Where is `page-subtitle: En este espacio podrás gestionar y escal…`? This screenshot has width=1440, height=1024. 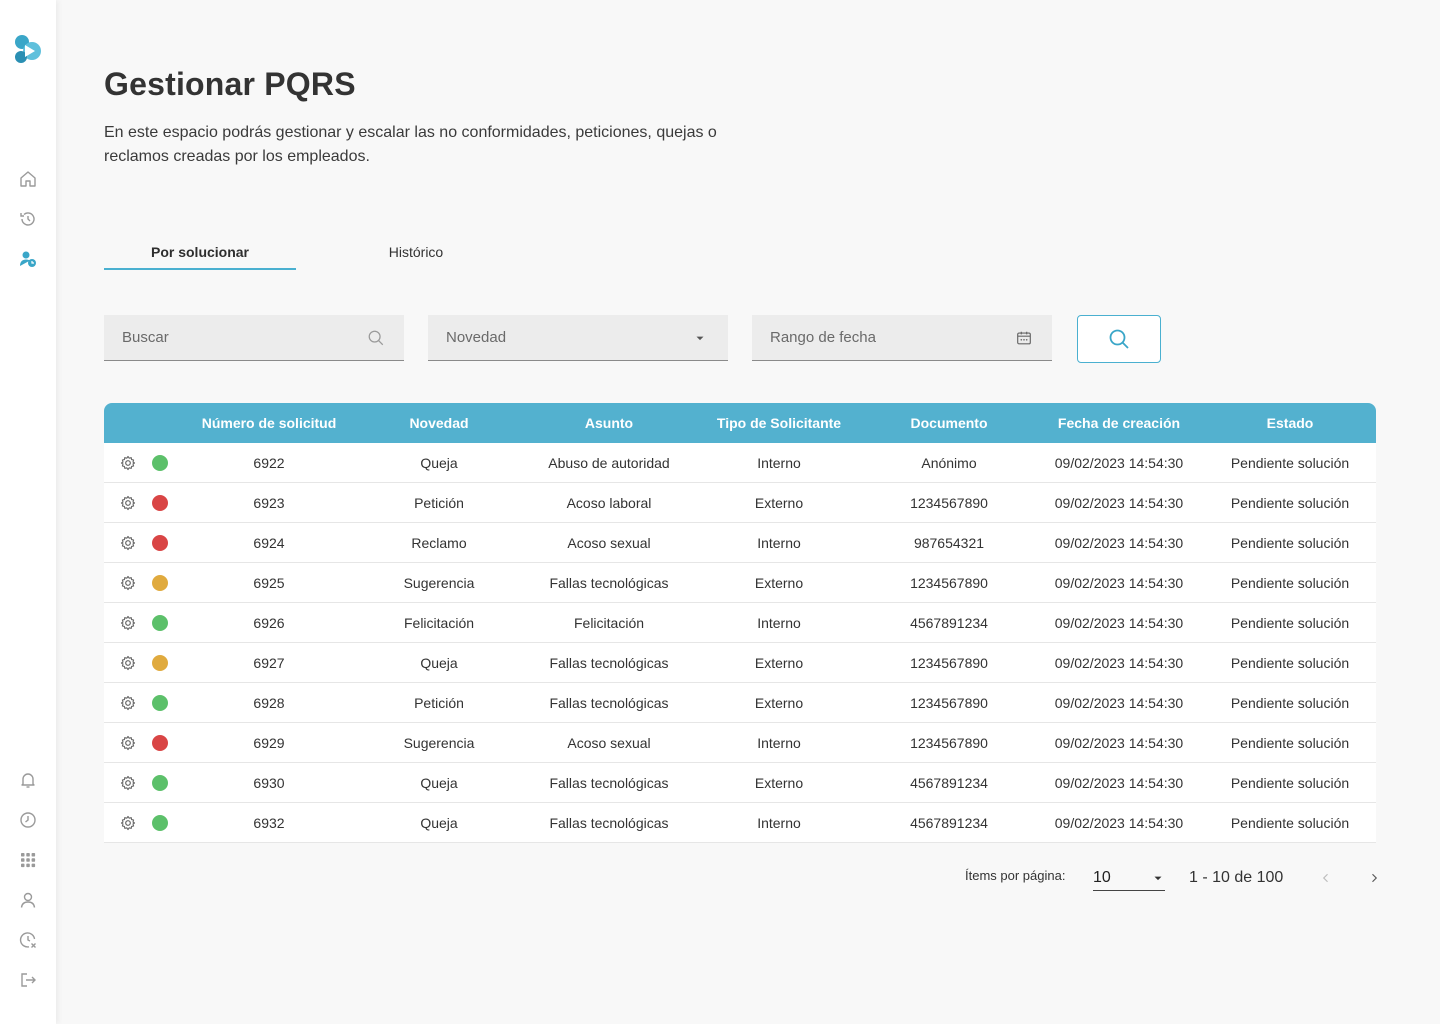
page-subtitle: En este espacio podrás gestionar y escal… is located at coordinates (410, 144).